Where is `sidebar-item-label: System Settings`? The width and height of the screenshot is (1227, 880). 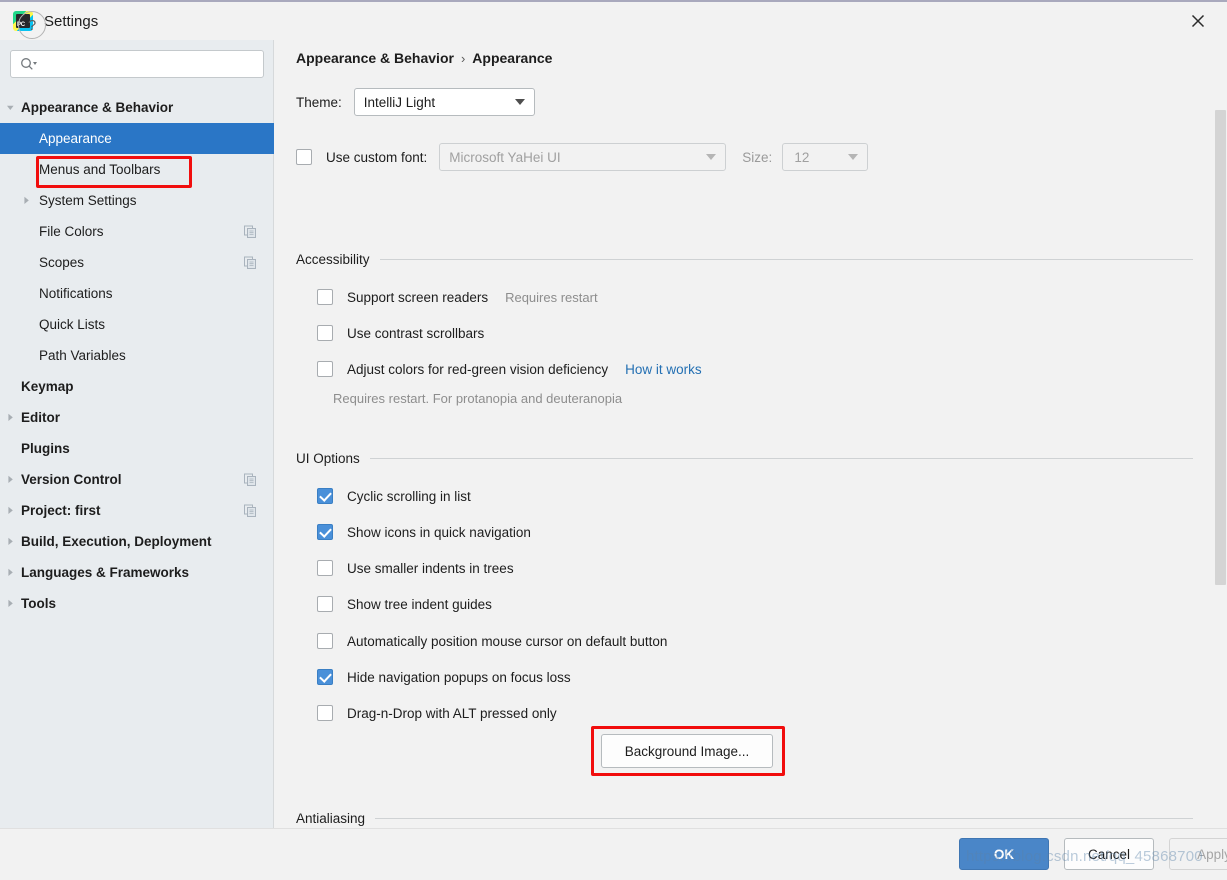 sidebar-item-label: System Settings is located at coordinates (88, 200).